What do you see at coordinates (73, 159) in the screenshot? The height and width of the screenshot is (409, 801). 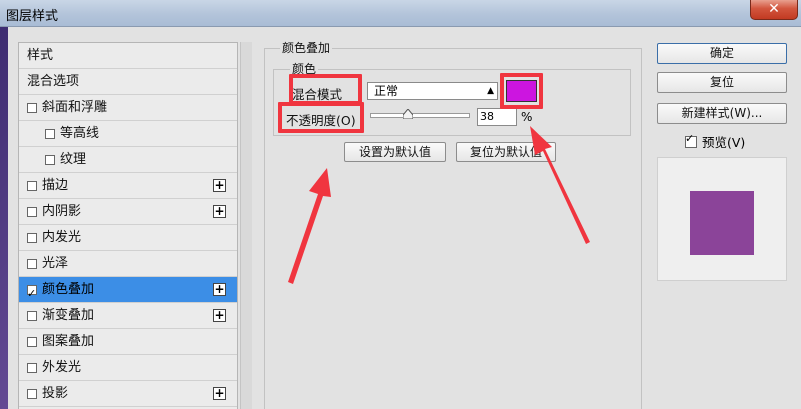 I see `style-item-label: 纹理` at bounding box center [73, 159].